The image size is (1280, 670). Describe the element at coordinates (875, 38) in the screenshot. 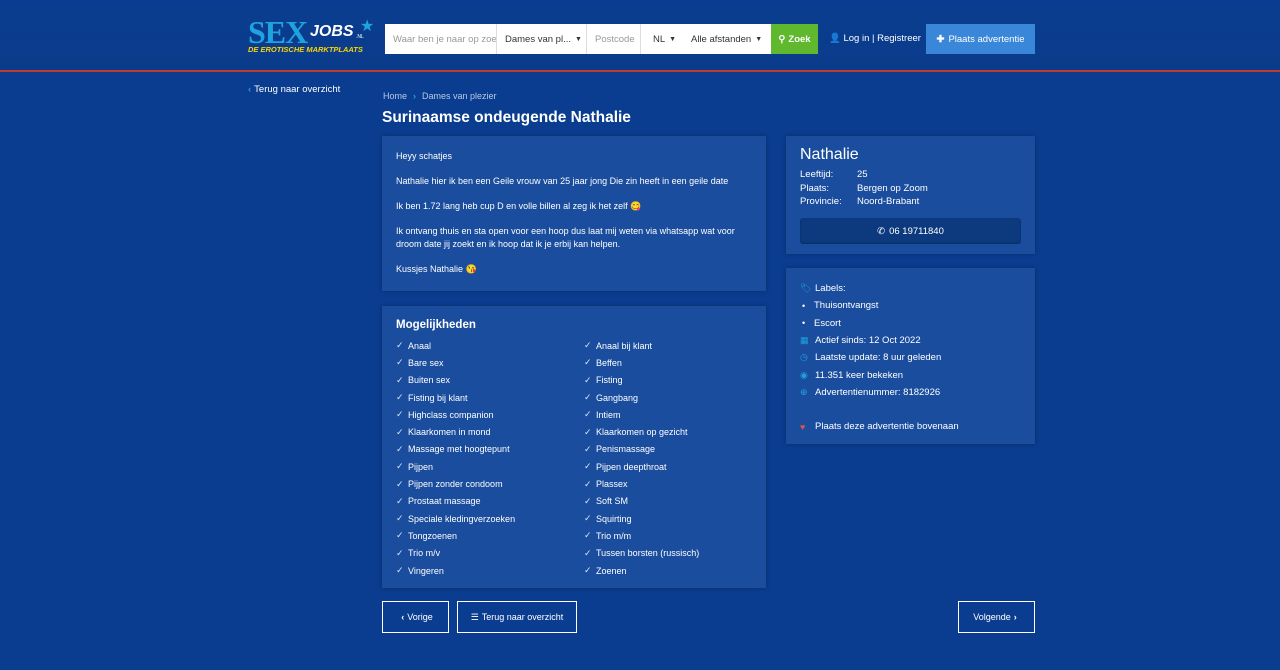

I see `login-link: 👤 Log in | Registreer` at that location.